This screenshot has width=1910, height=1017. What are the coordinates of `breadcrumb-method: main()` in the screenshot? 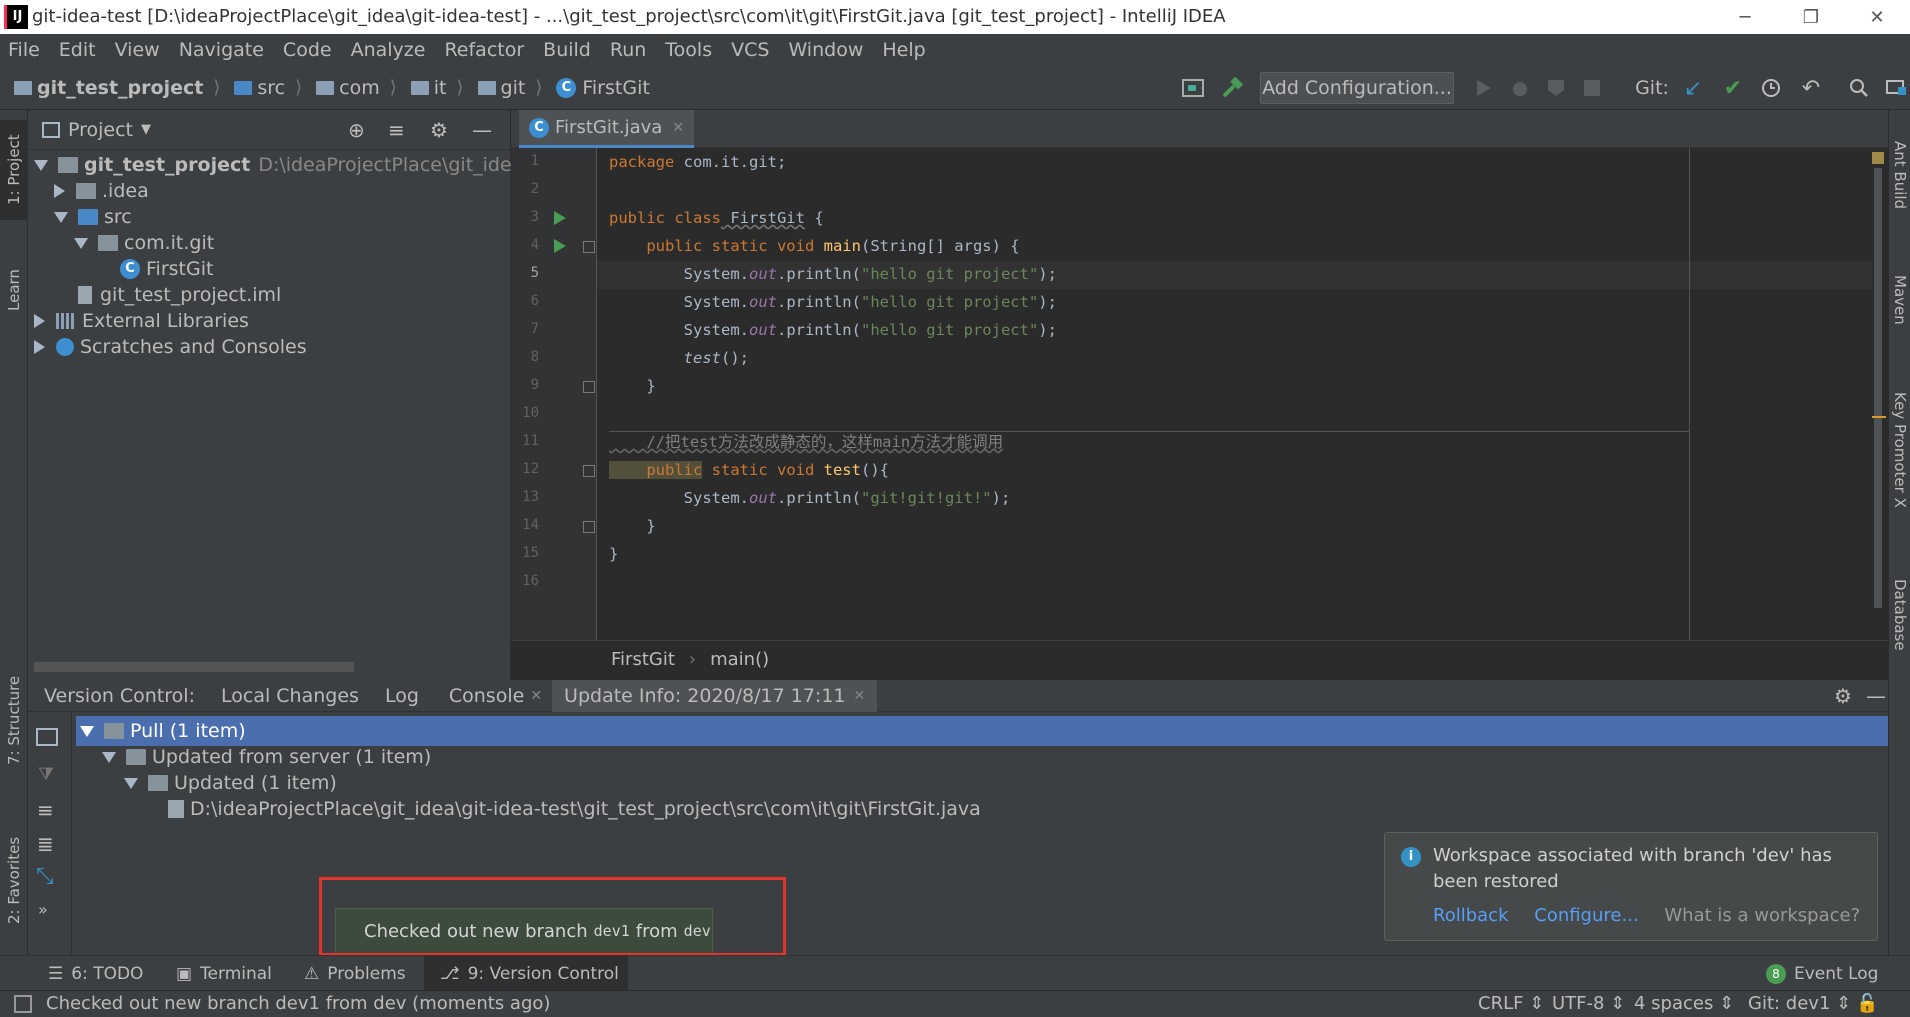 It's located at (739, 659).